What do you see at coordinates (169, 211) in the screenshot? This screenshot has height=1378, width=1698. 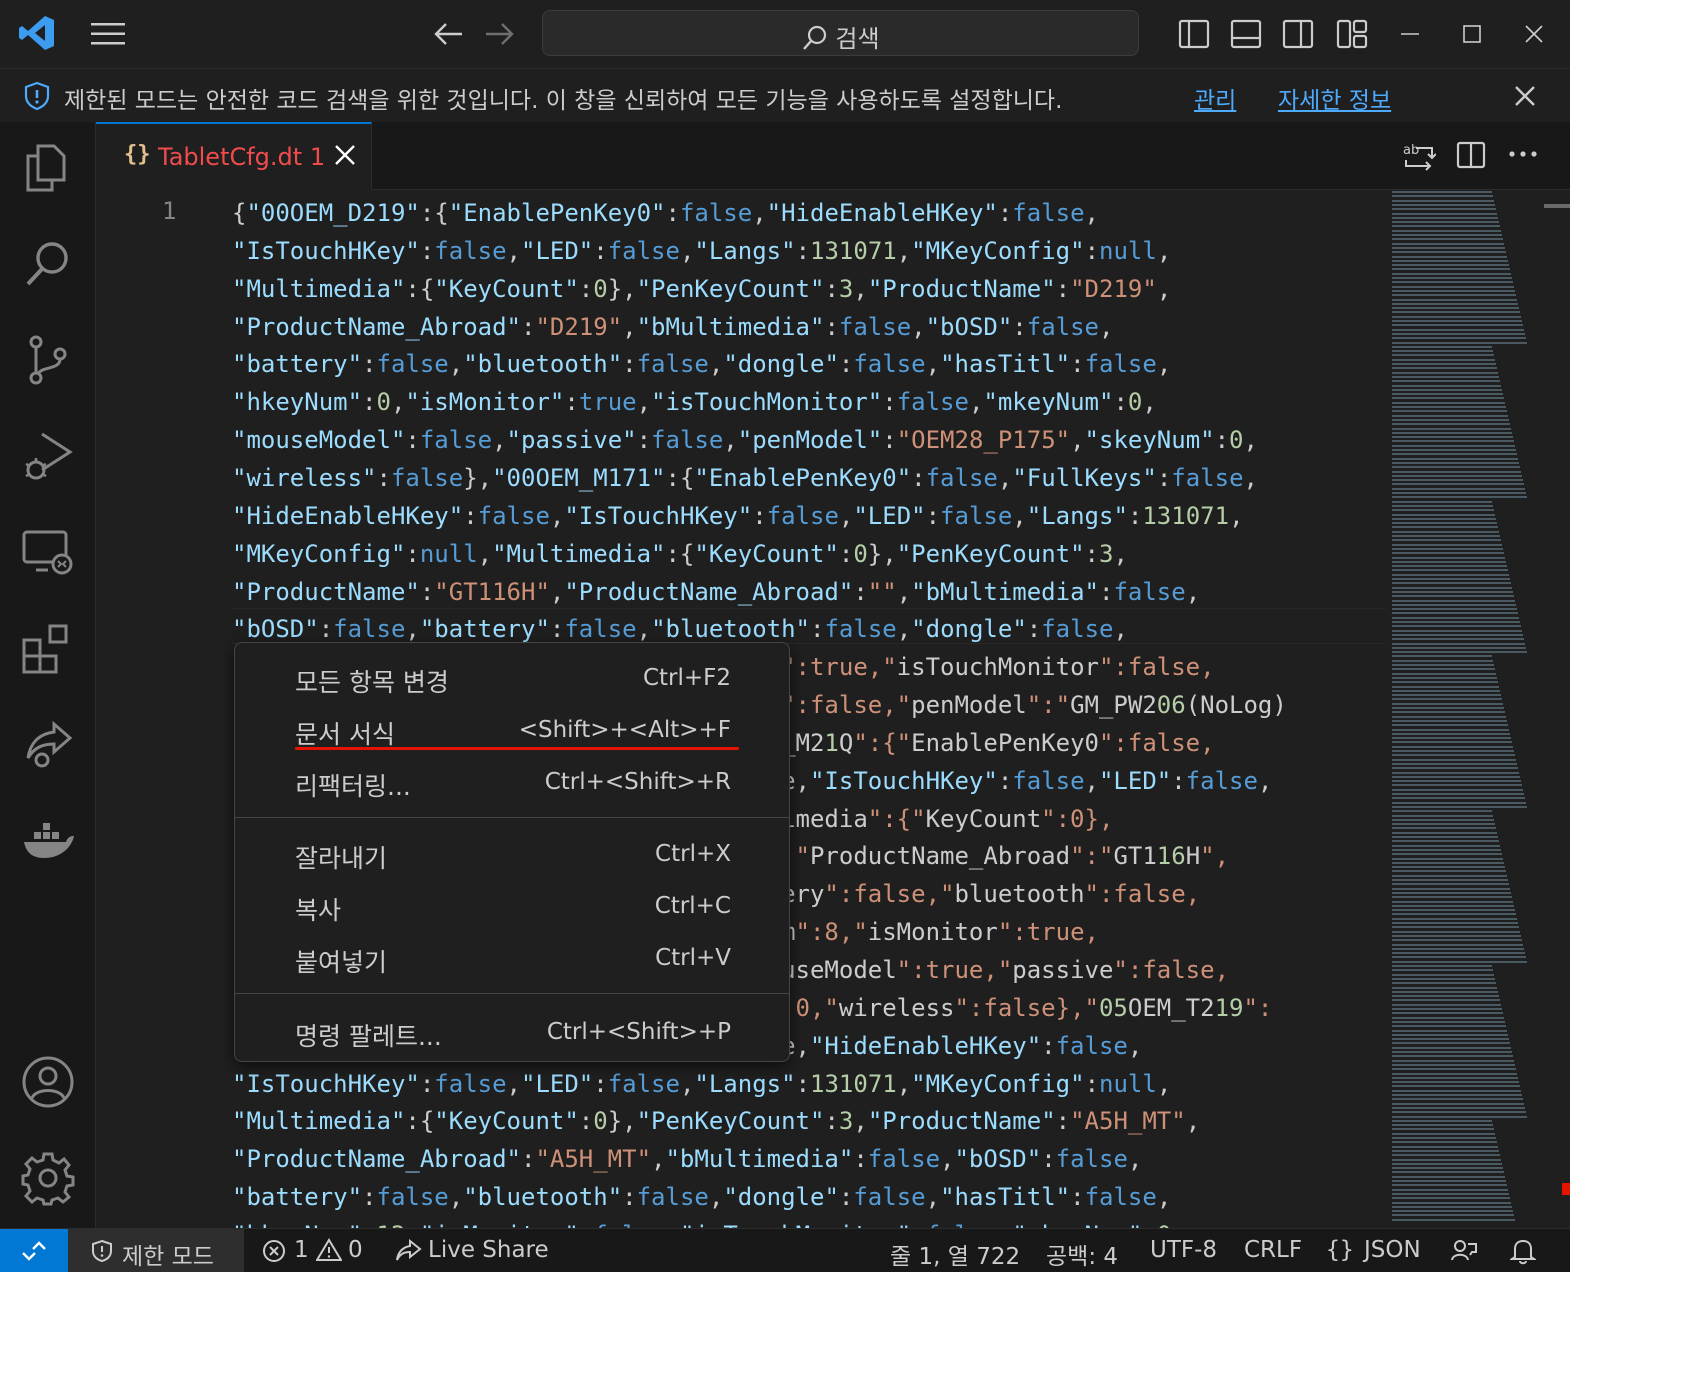 I see `line-number: 1` at bounding box center [169, 211].